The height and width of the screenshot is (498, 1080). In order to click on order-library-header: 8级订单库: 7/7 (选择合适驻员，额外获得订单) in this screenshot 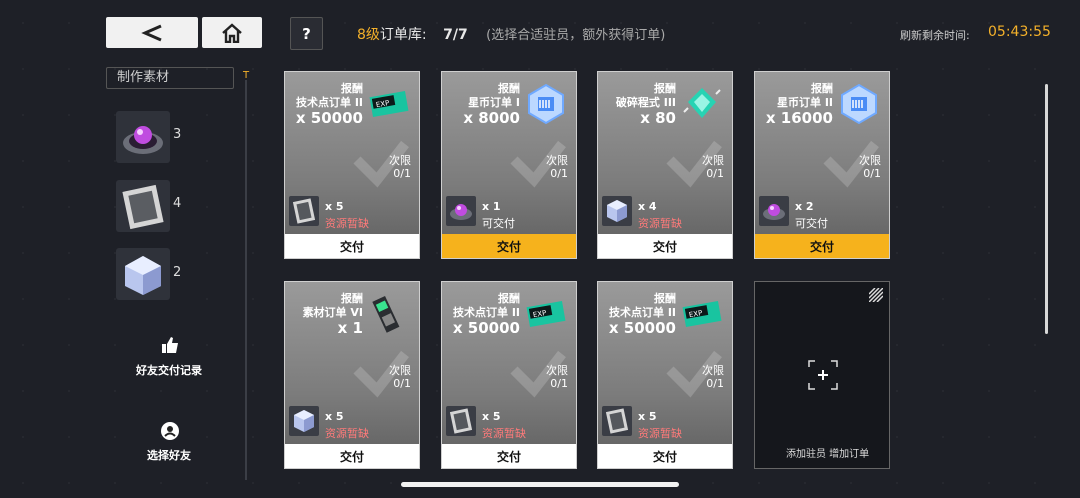, I will do `click(511, 34)`.